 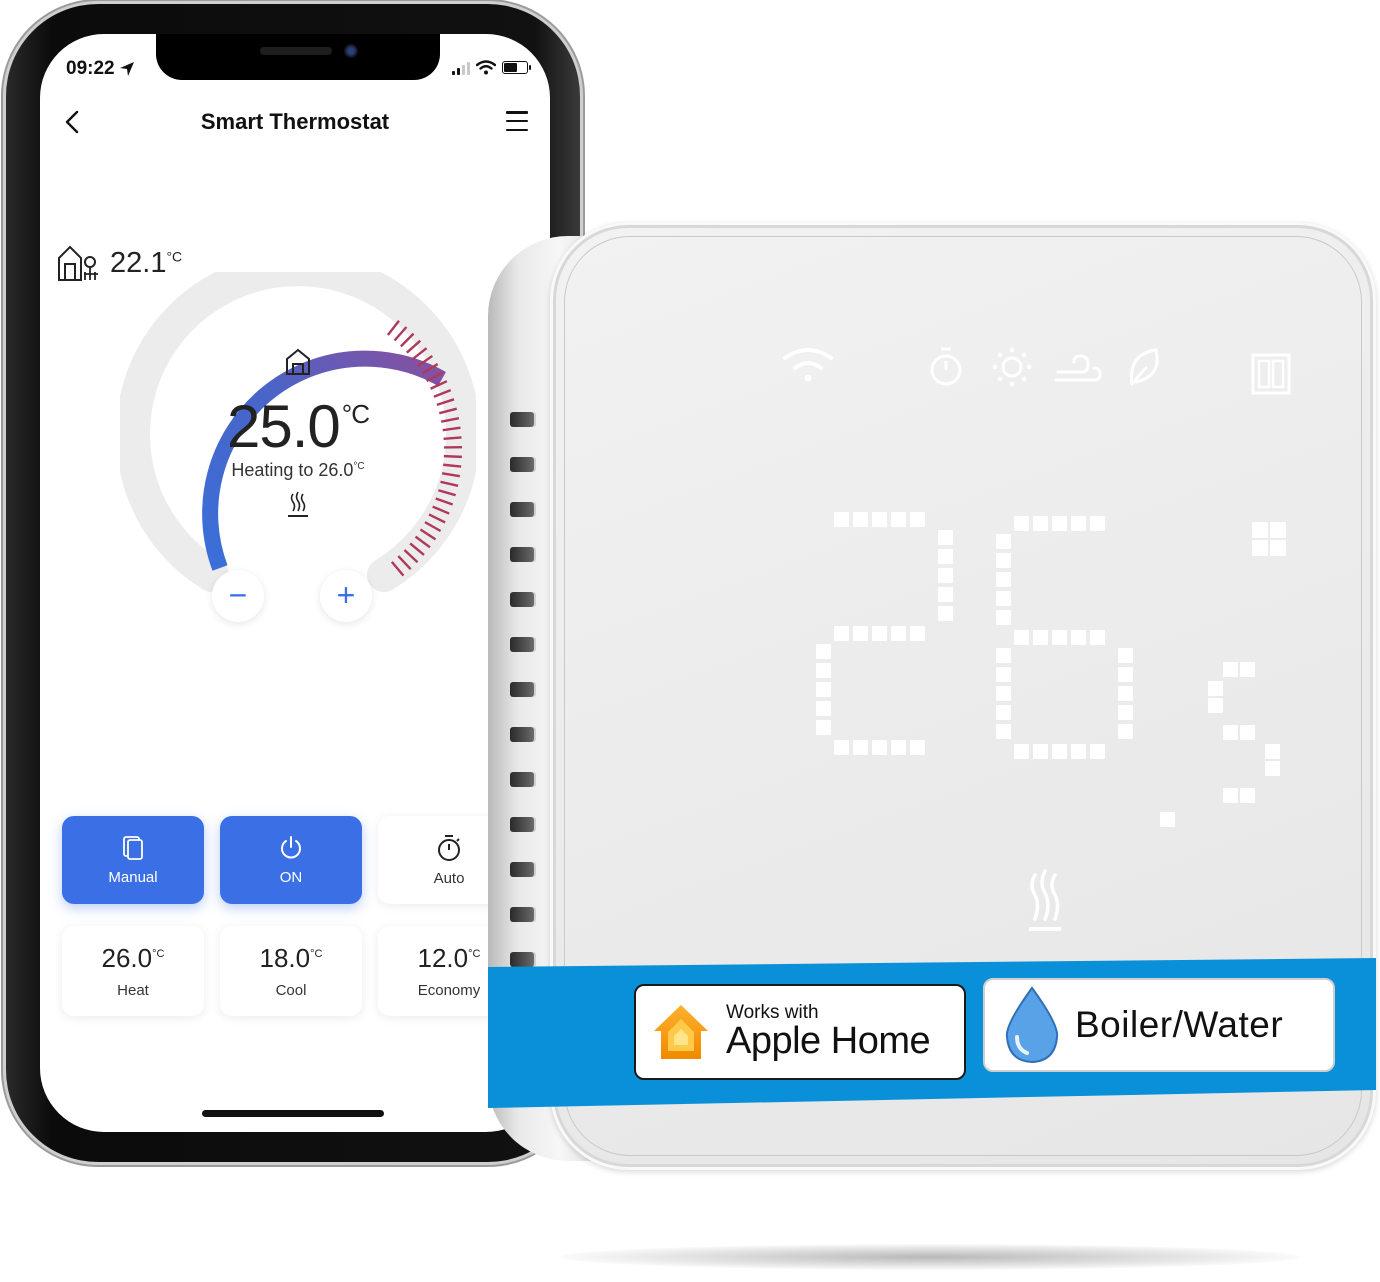 I want to click on house-outdoor-icon, so click(x=78, y=263).